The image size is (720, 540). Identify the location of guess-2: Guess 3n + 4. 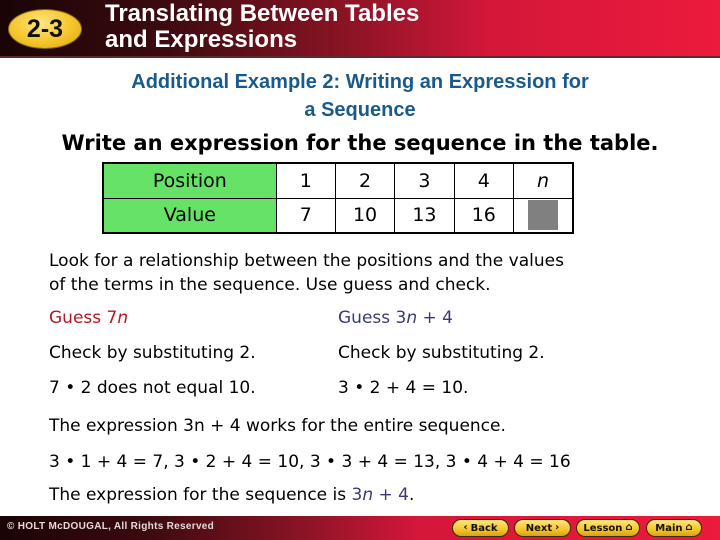
(395, 318).